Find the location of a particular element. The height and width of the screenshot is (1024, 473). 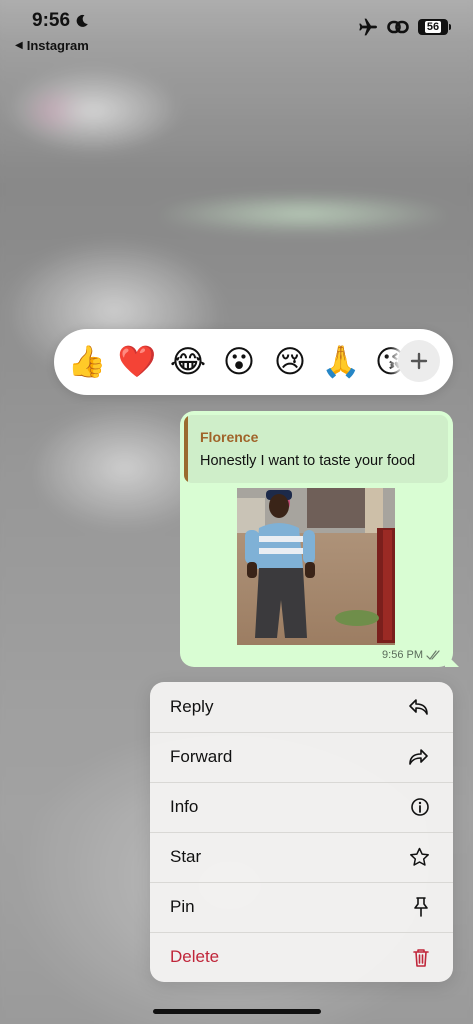

battery-icon: 56 is located at coordinates (433, 27).